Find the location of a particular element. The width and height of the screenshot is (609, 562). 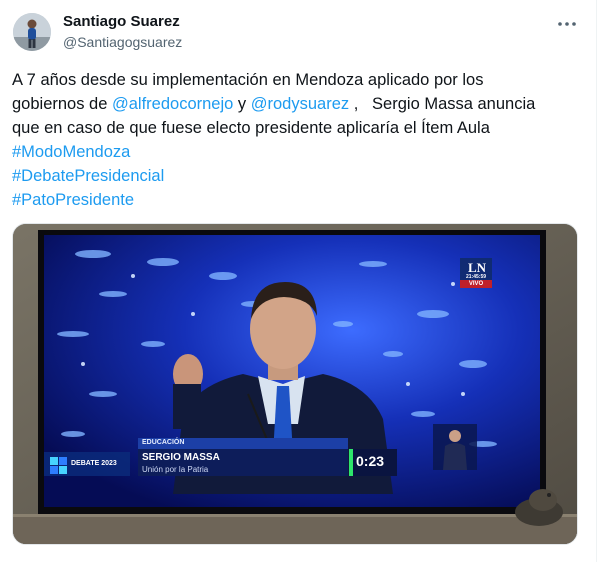

hashtag-modomendoza: #ModoMendoza is located at coordinates (297, 152).